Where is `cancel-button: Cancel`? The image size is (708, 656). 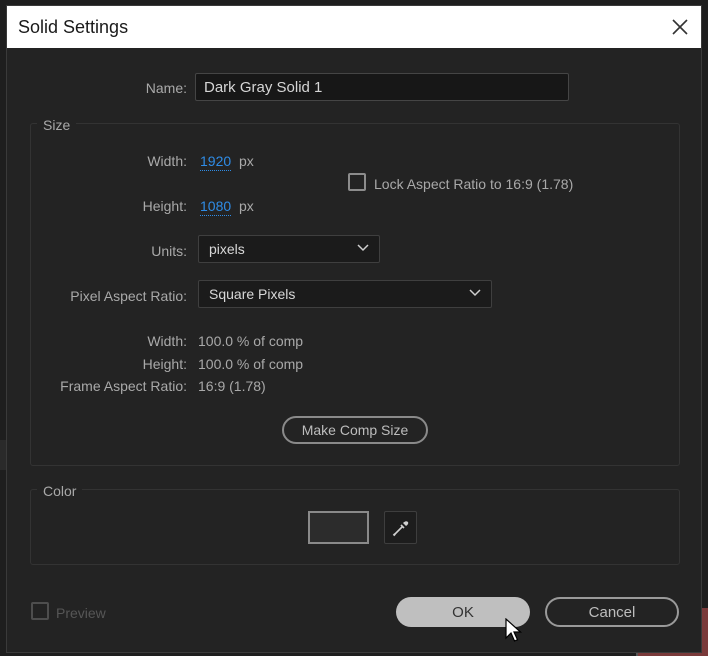 cancel-button: Cancel is located at coordinates (612, 612).